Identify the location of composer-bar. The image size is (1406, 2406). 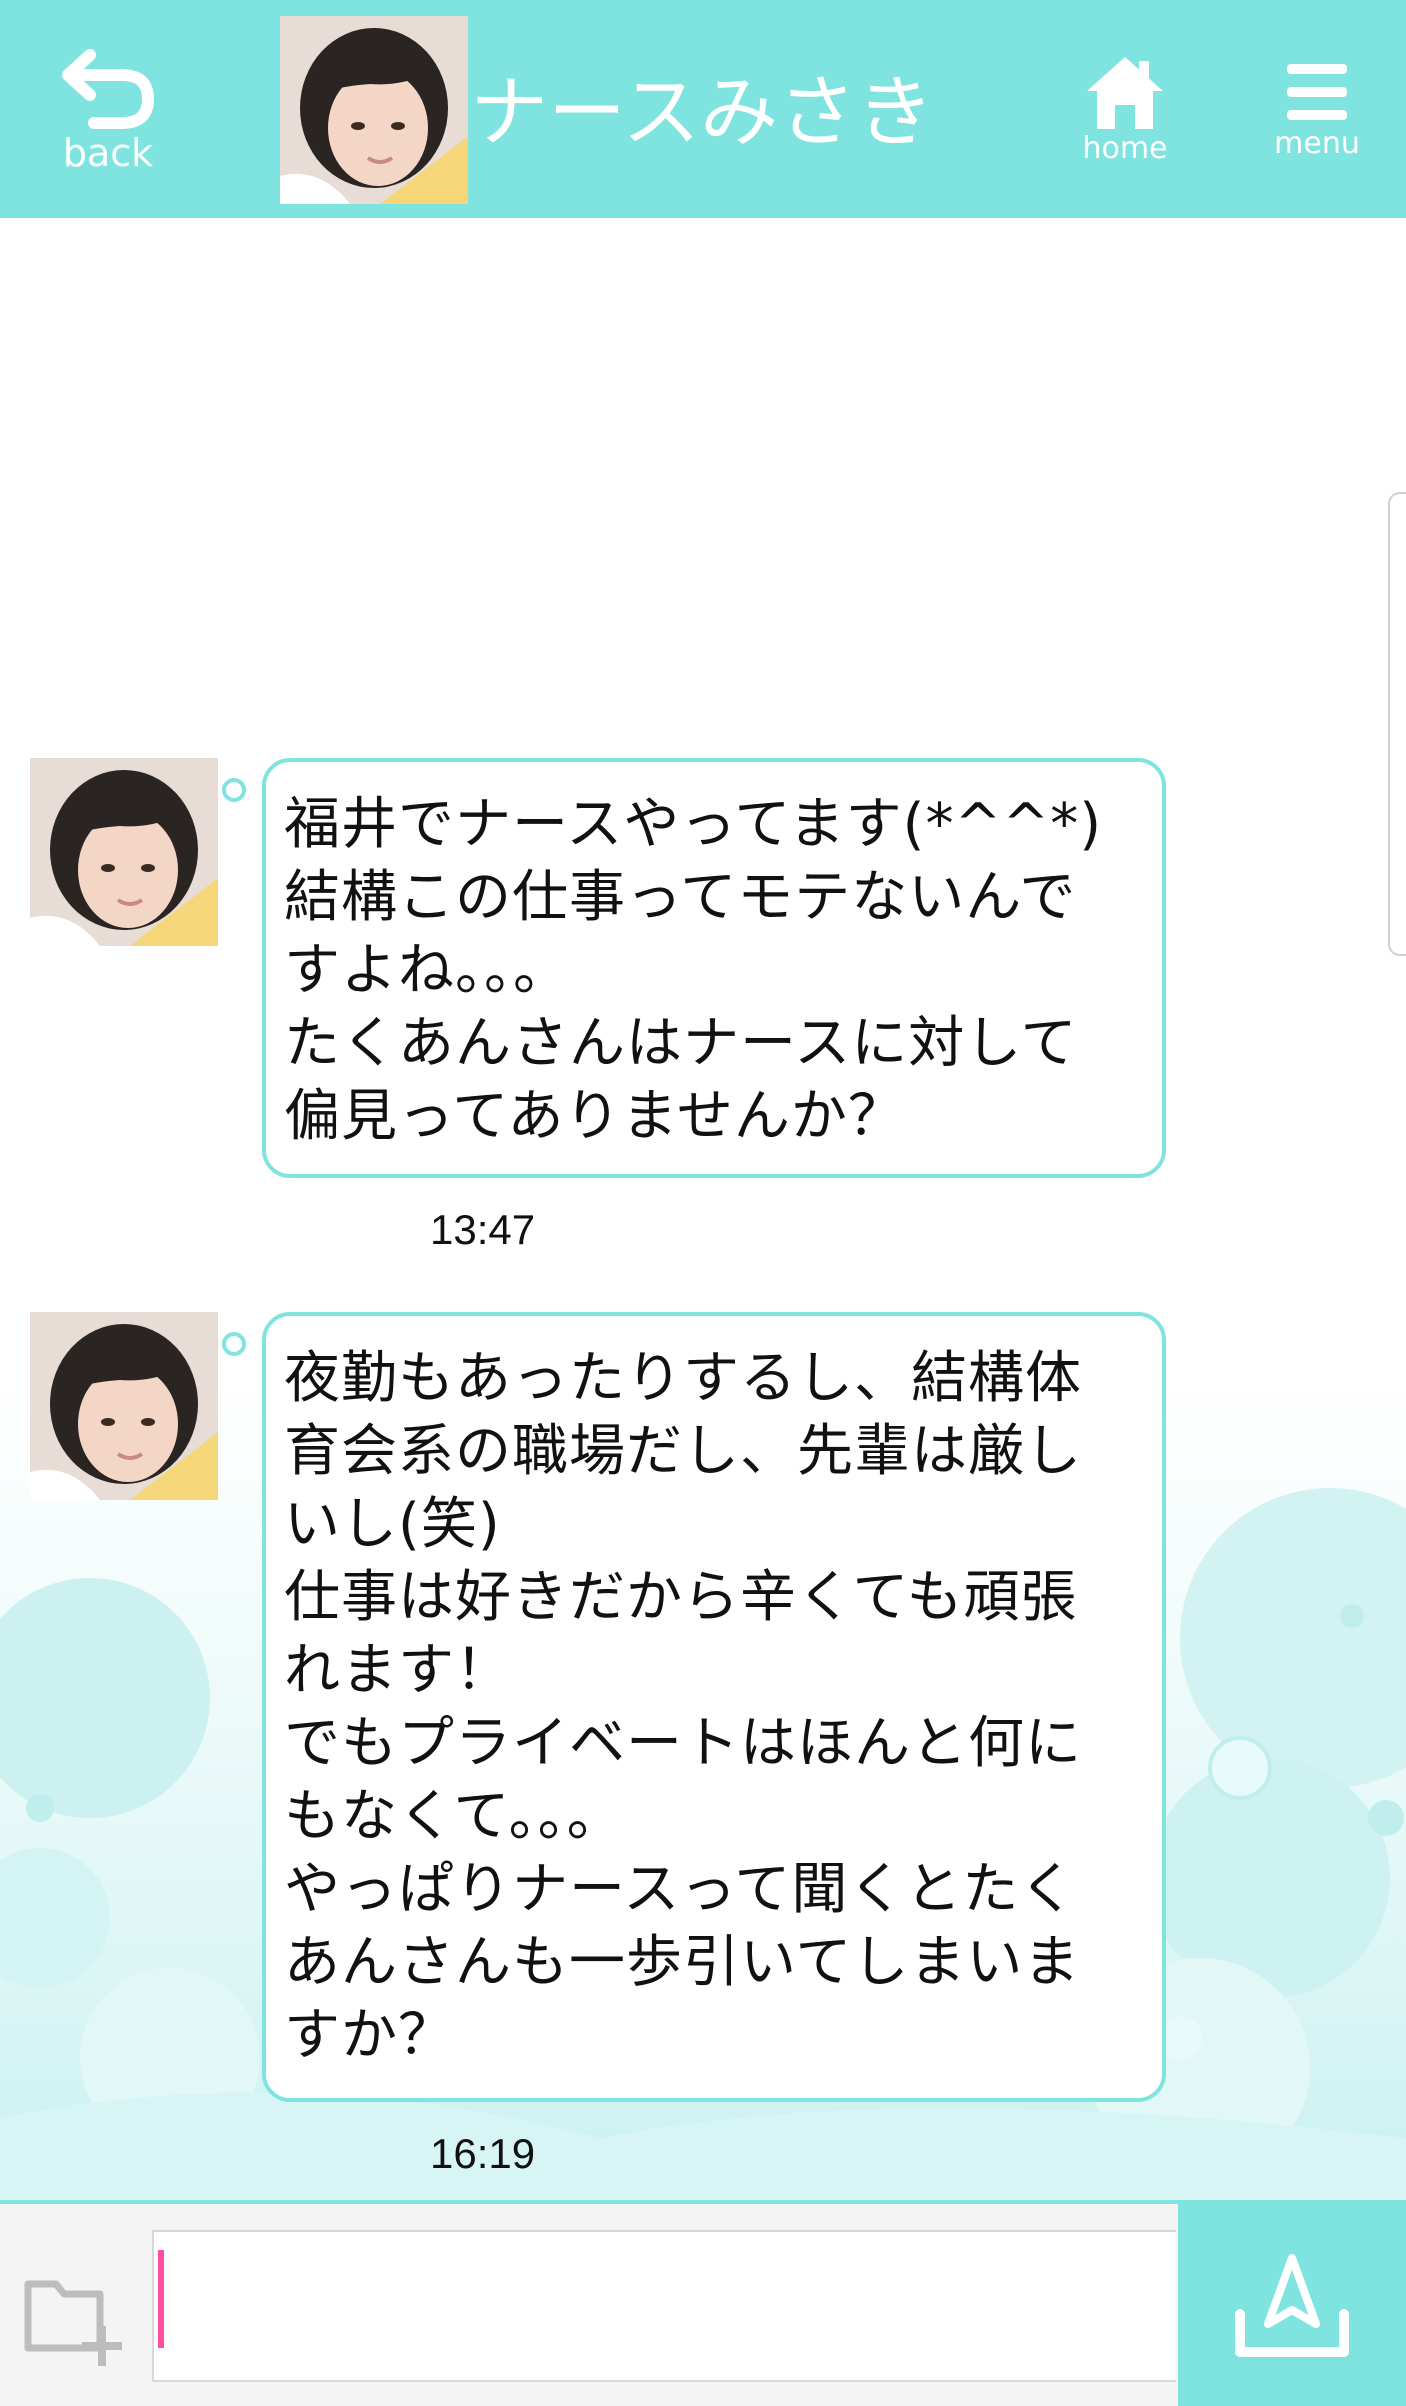
(703, 2303).